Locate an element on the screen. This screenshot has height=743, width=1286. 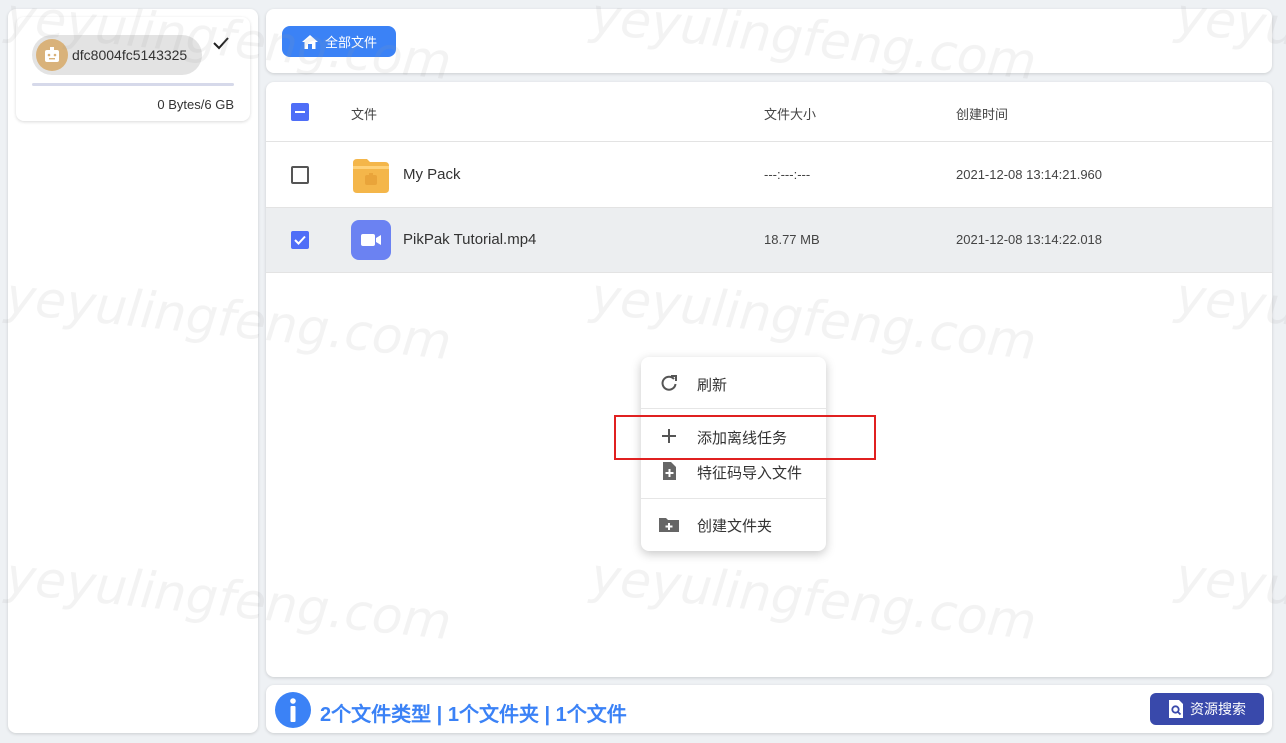
refresh-icon is located at coordinates (669, 383).